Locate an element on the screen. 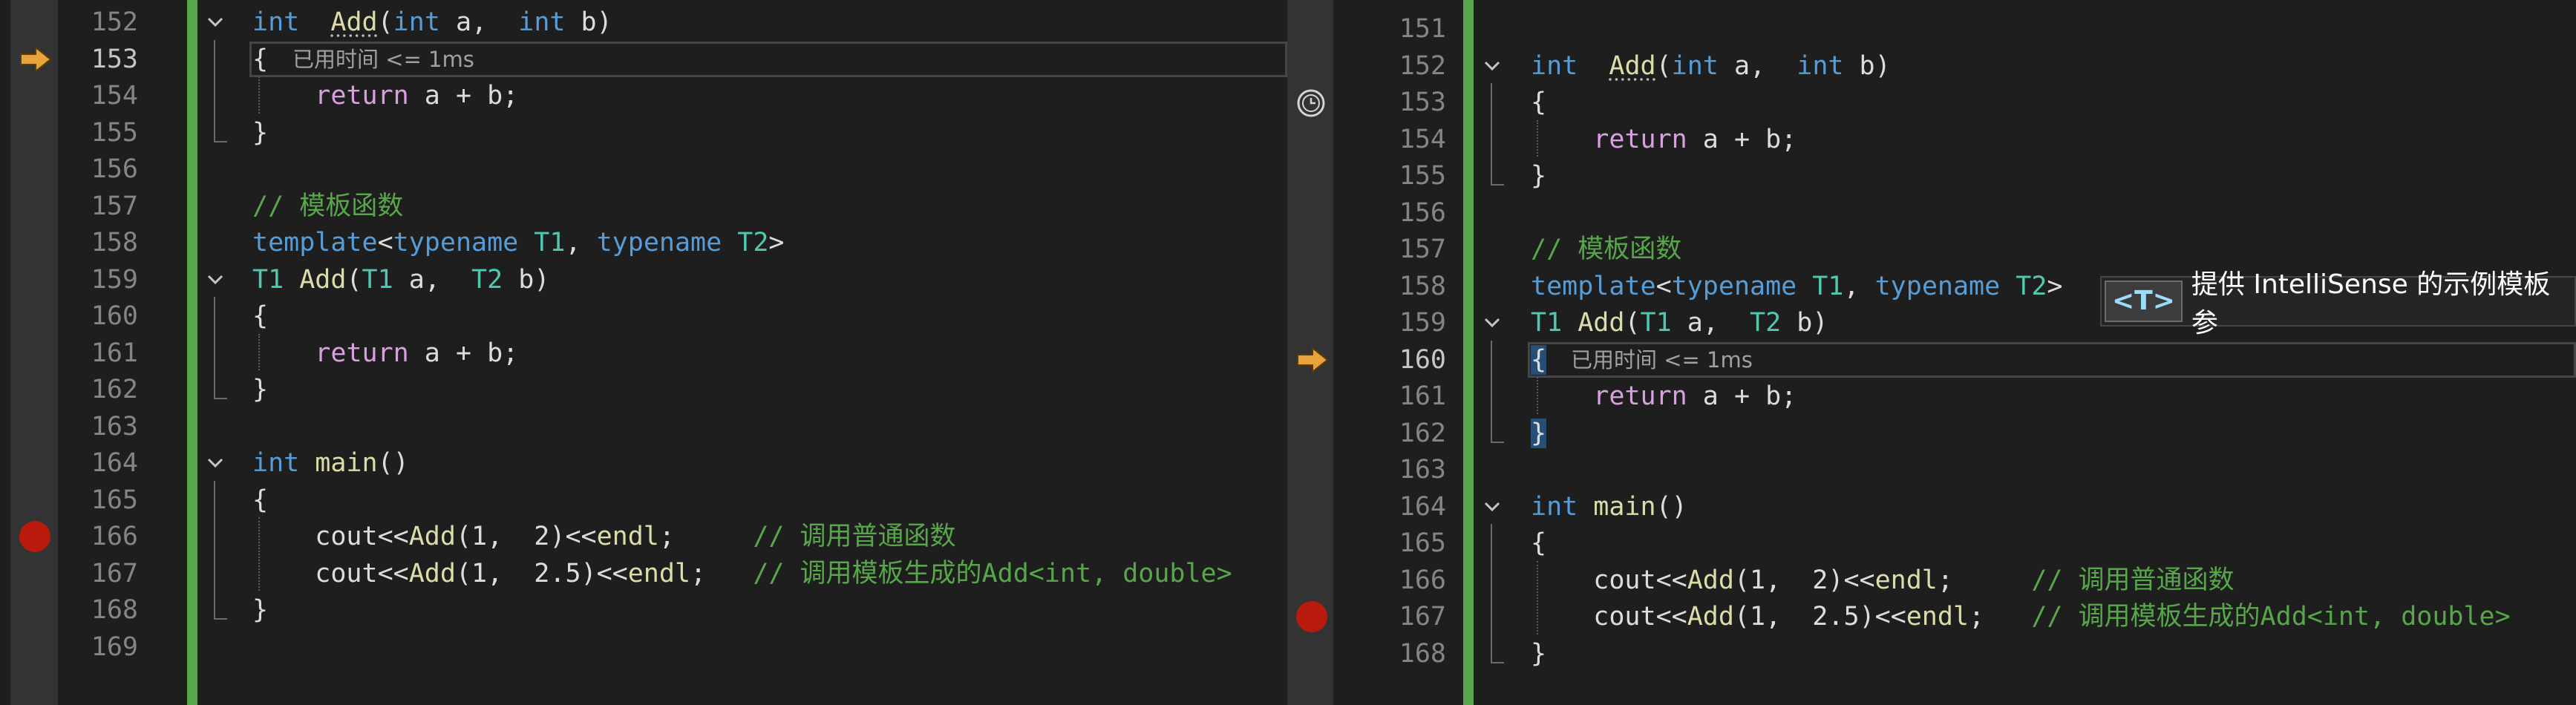  code-token: typename is located at coordinates (456, 243).